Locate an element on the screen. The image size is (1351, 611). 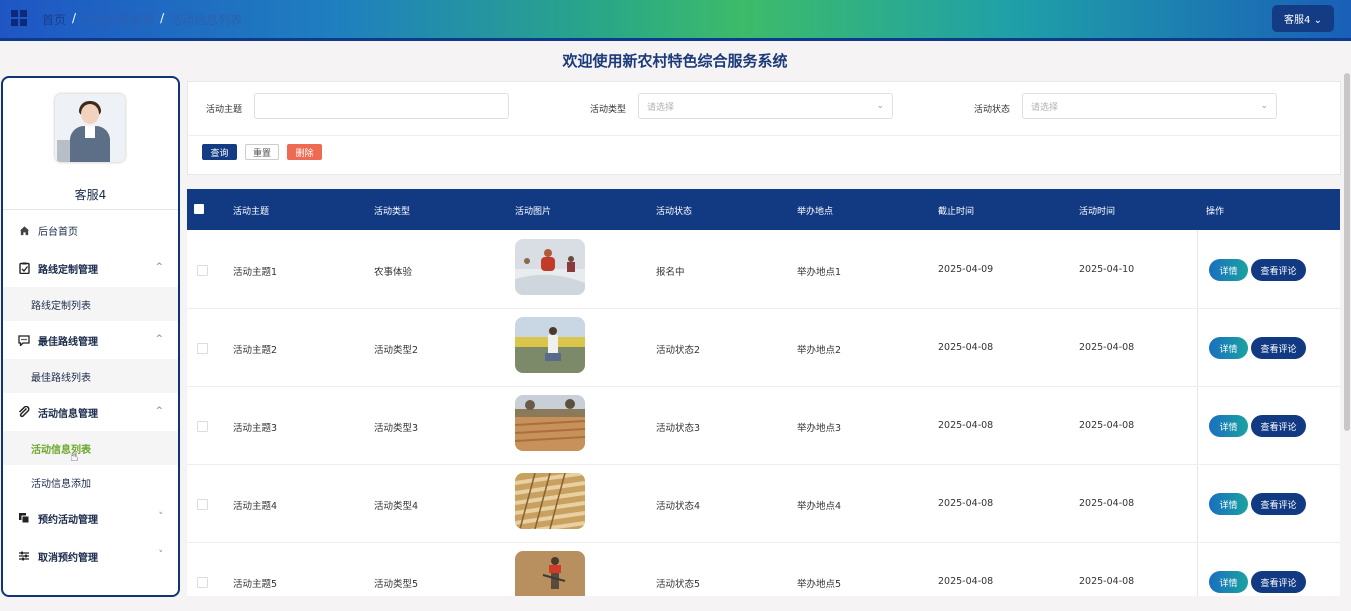
chevron-down-icon: ⌄ is located at coordinates (1264, 106).